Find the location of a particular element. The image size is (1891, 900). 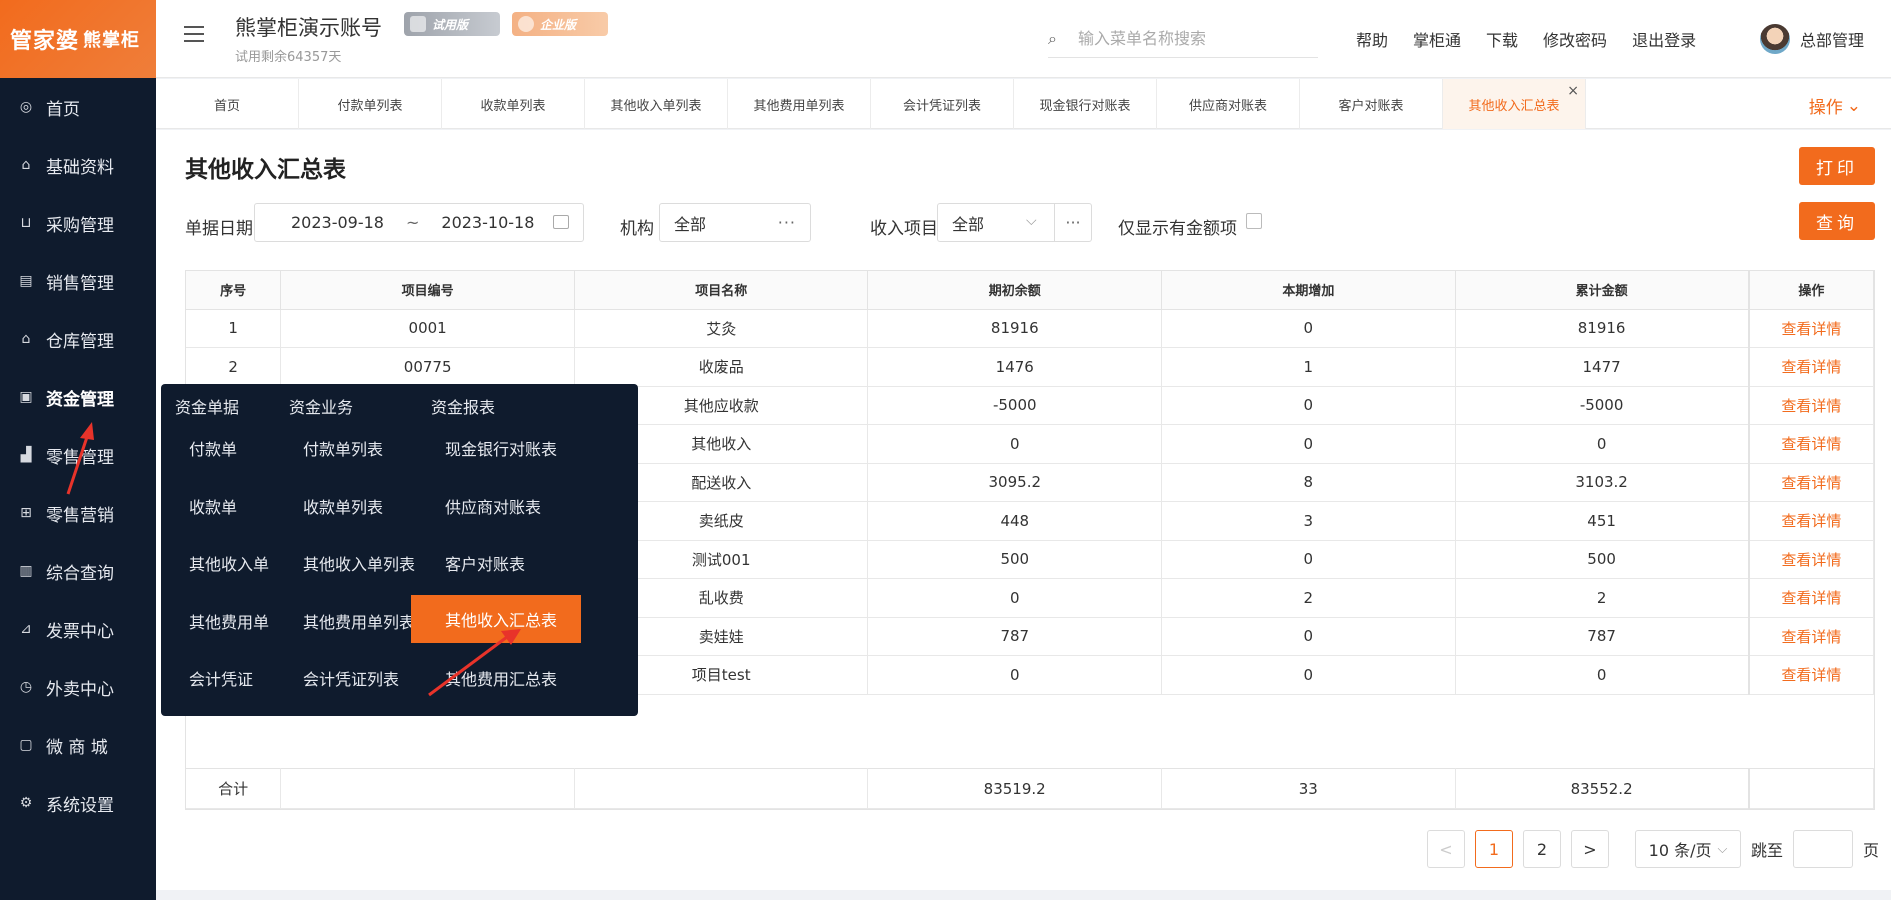

sidebar-item-12: ⚙ 系统设置 is located at coordinates (78, 803).